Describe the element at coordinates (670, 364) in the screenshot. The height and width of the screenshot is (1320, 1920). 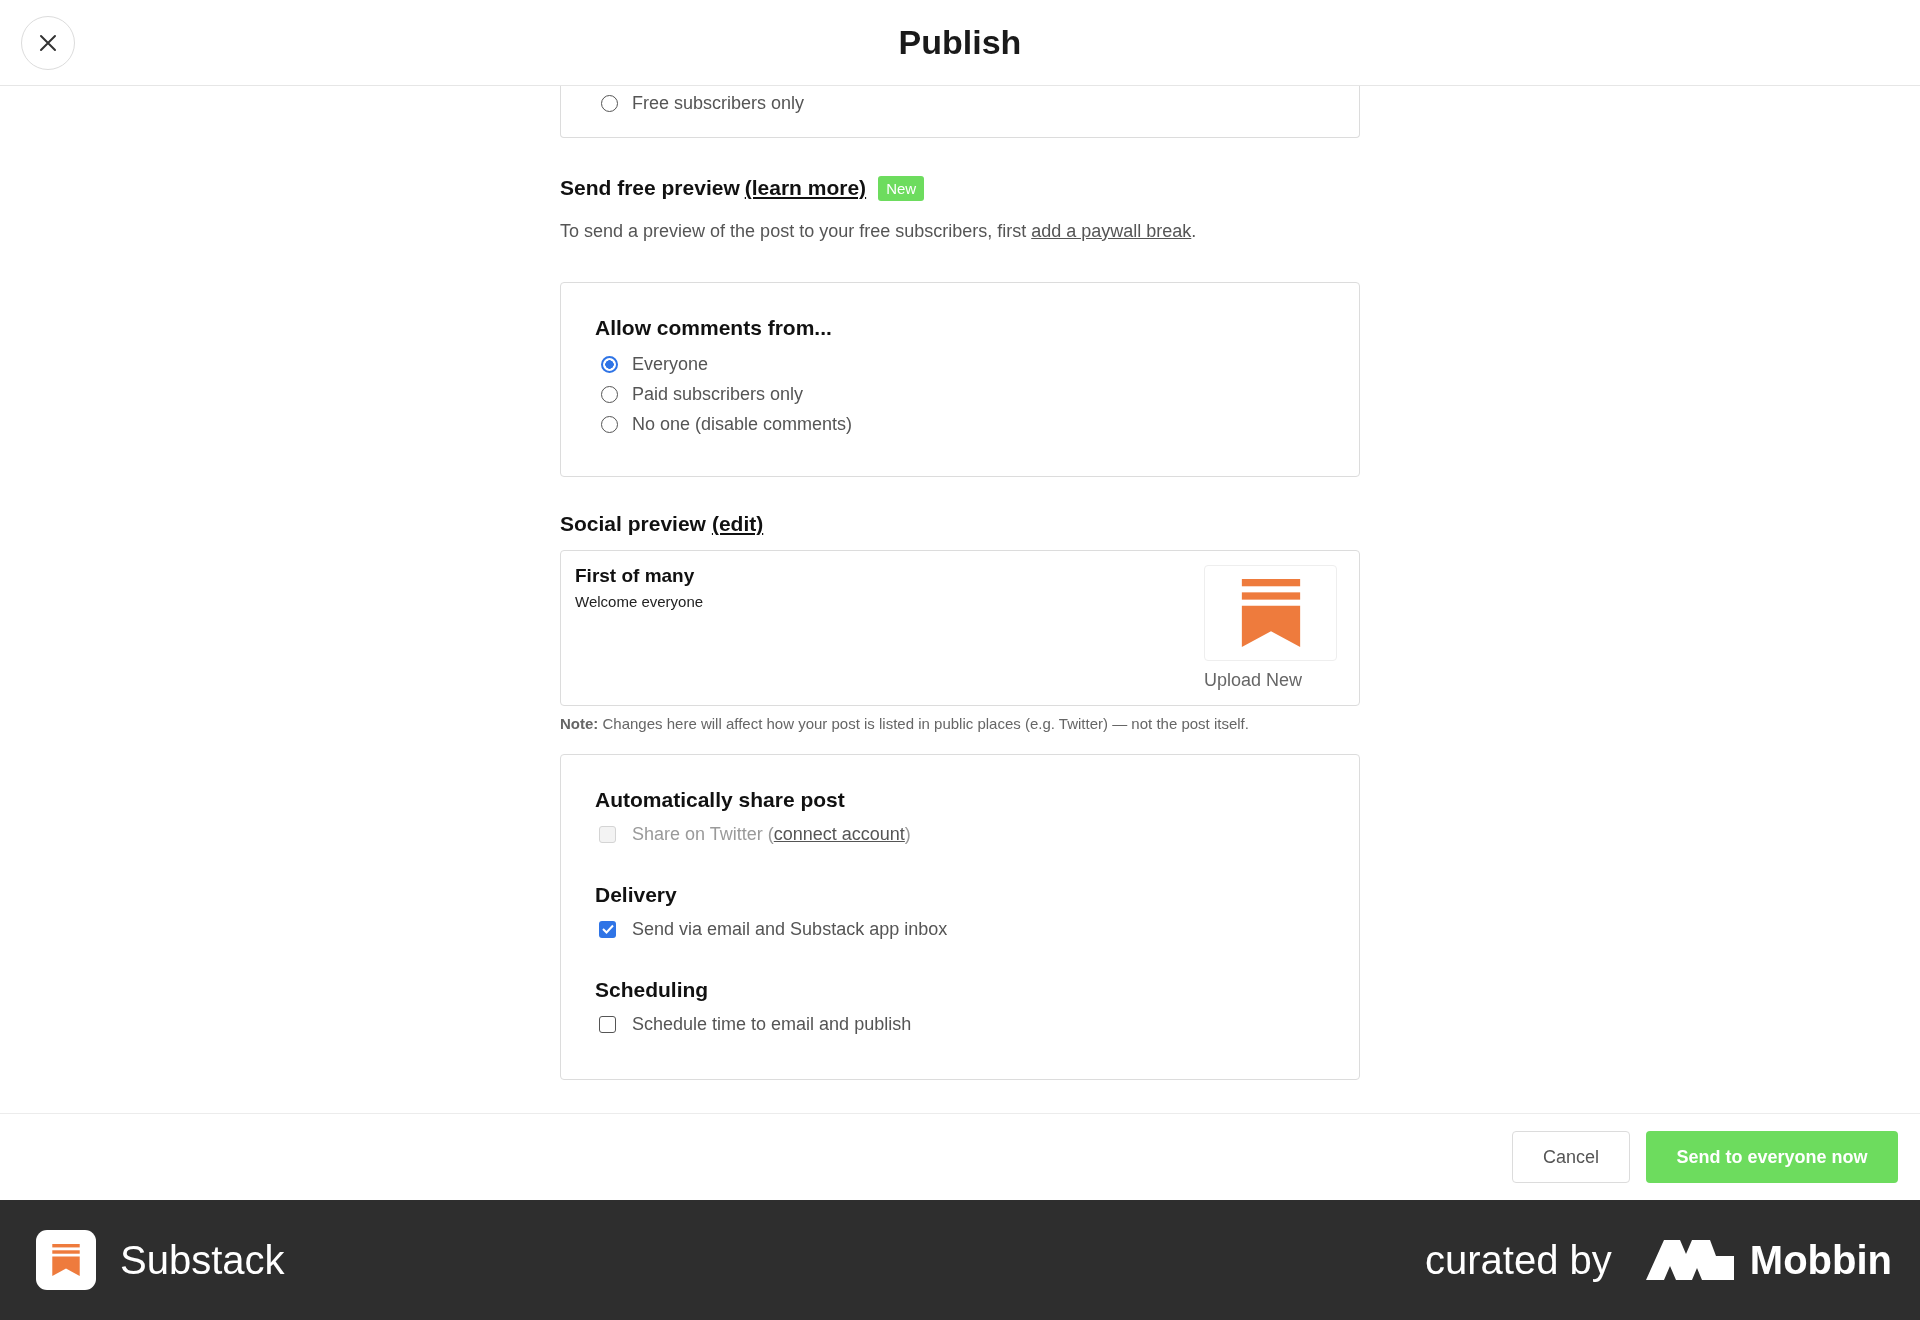
I see `option-label: Everyone` at that location.